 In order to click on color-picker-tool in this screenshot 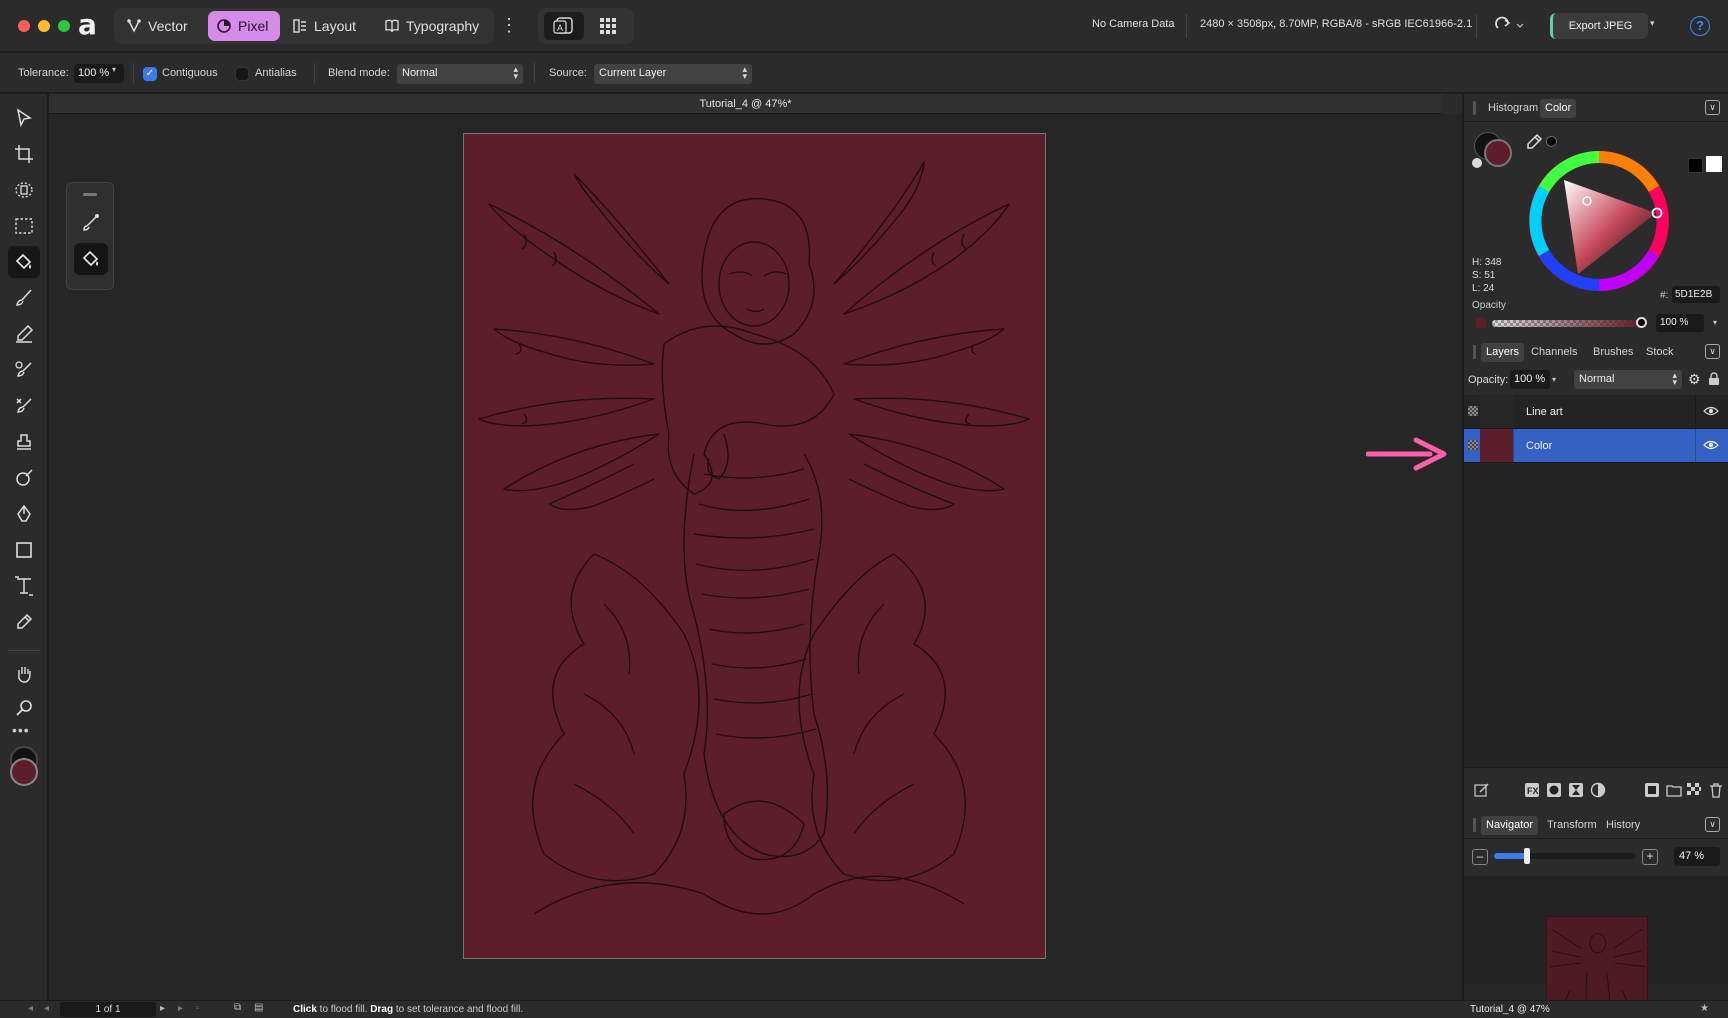, I will do `click(24, 622)`.